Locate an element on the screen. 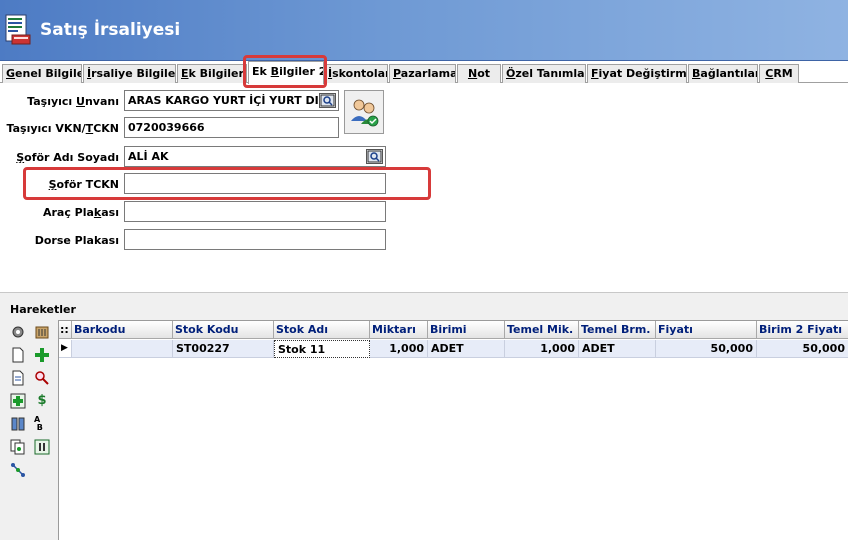 The image size is (848, 540). col-header-barkodu: Barkodu is located at coordinates (122, 330).